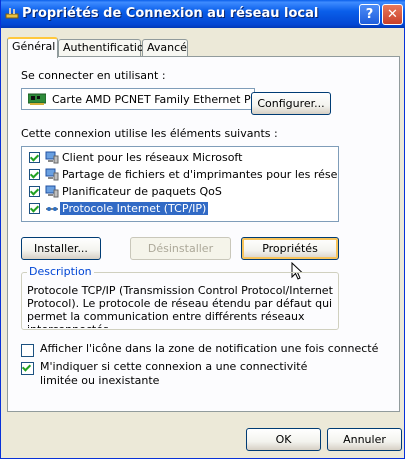 This screenshot has height=459, width=405. What do you see at coordinates (142, 191) in the screenshot?
I see `item-label: Planificateur de paquets QoS` at bounding box center [142, 191].